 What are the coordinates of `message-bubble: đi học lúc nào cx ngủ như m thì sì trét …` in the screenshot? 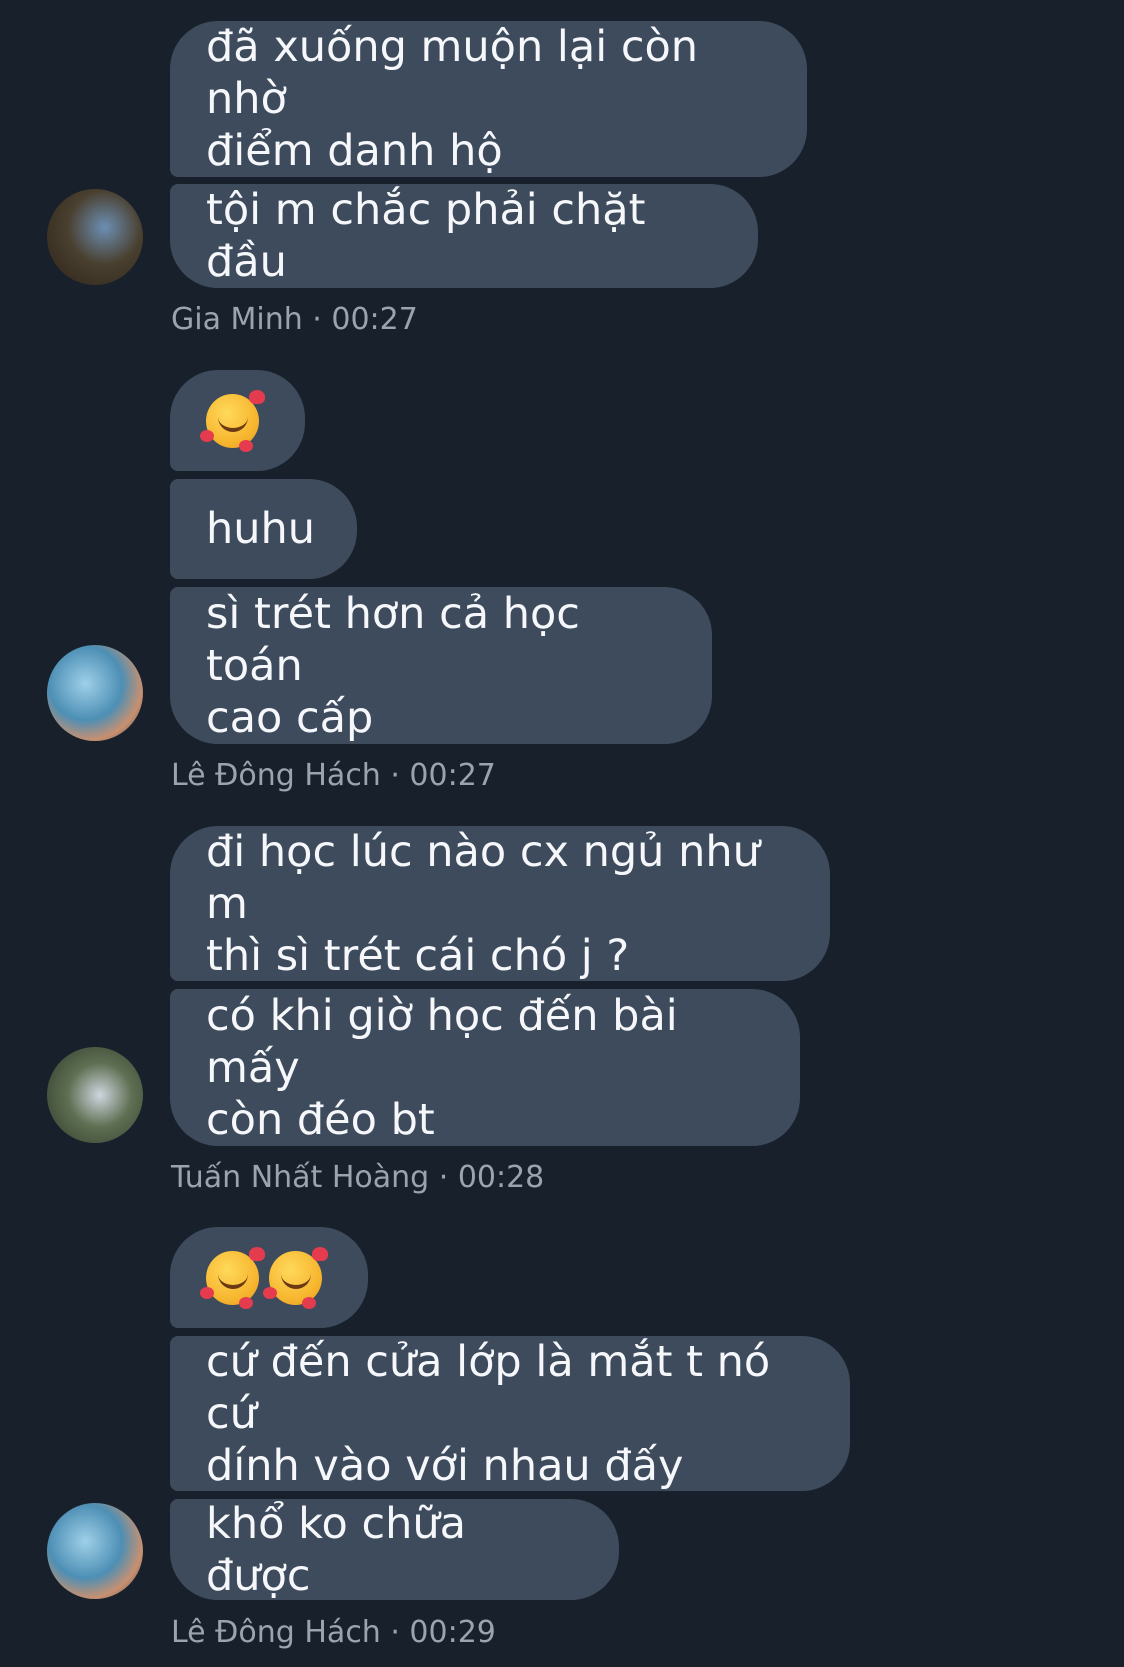 It's located at (500, 903).